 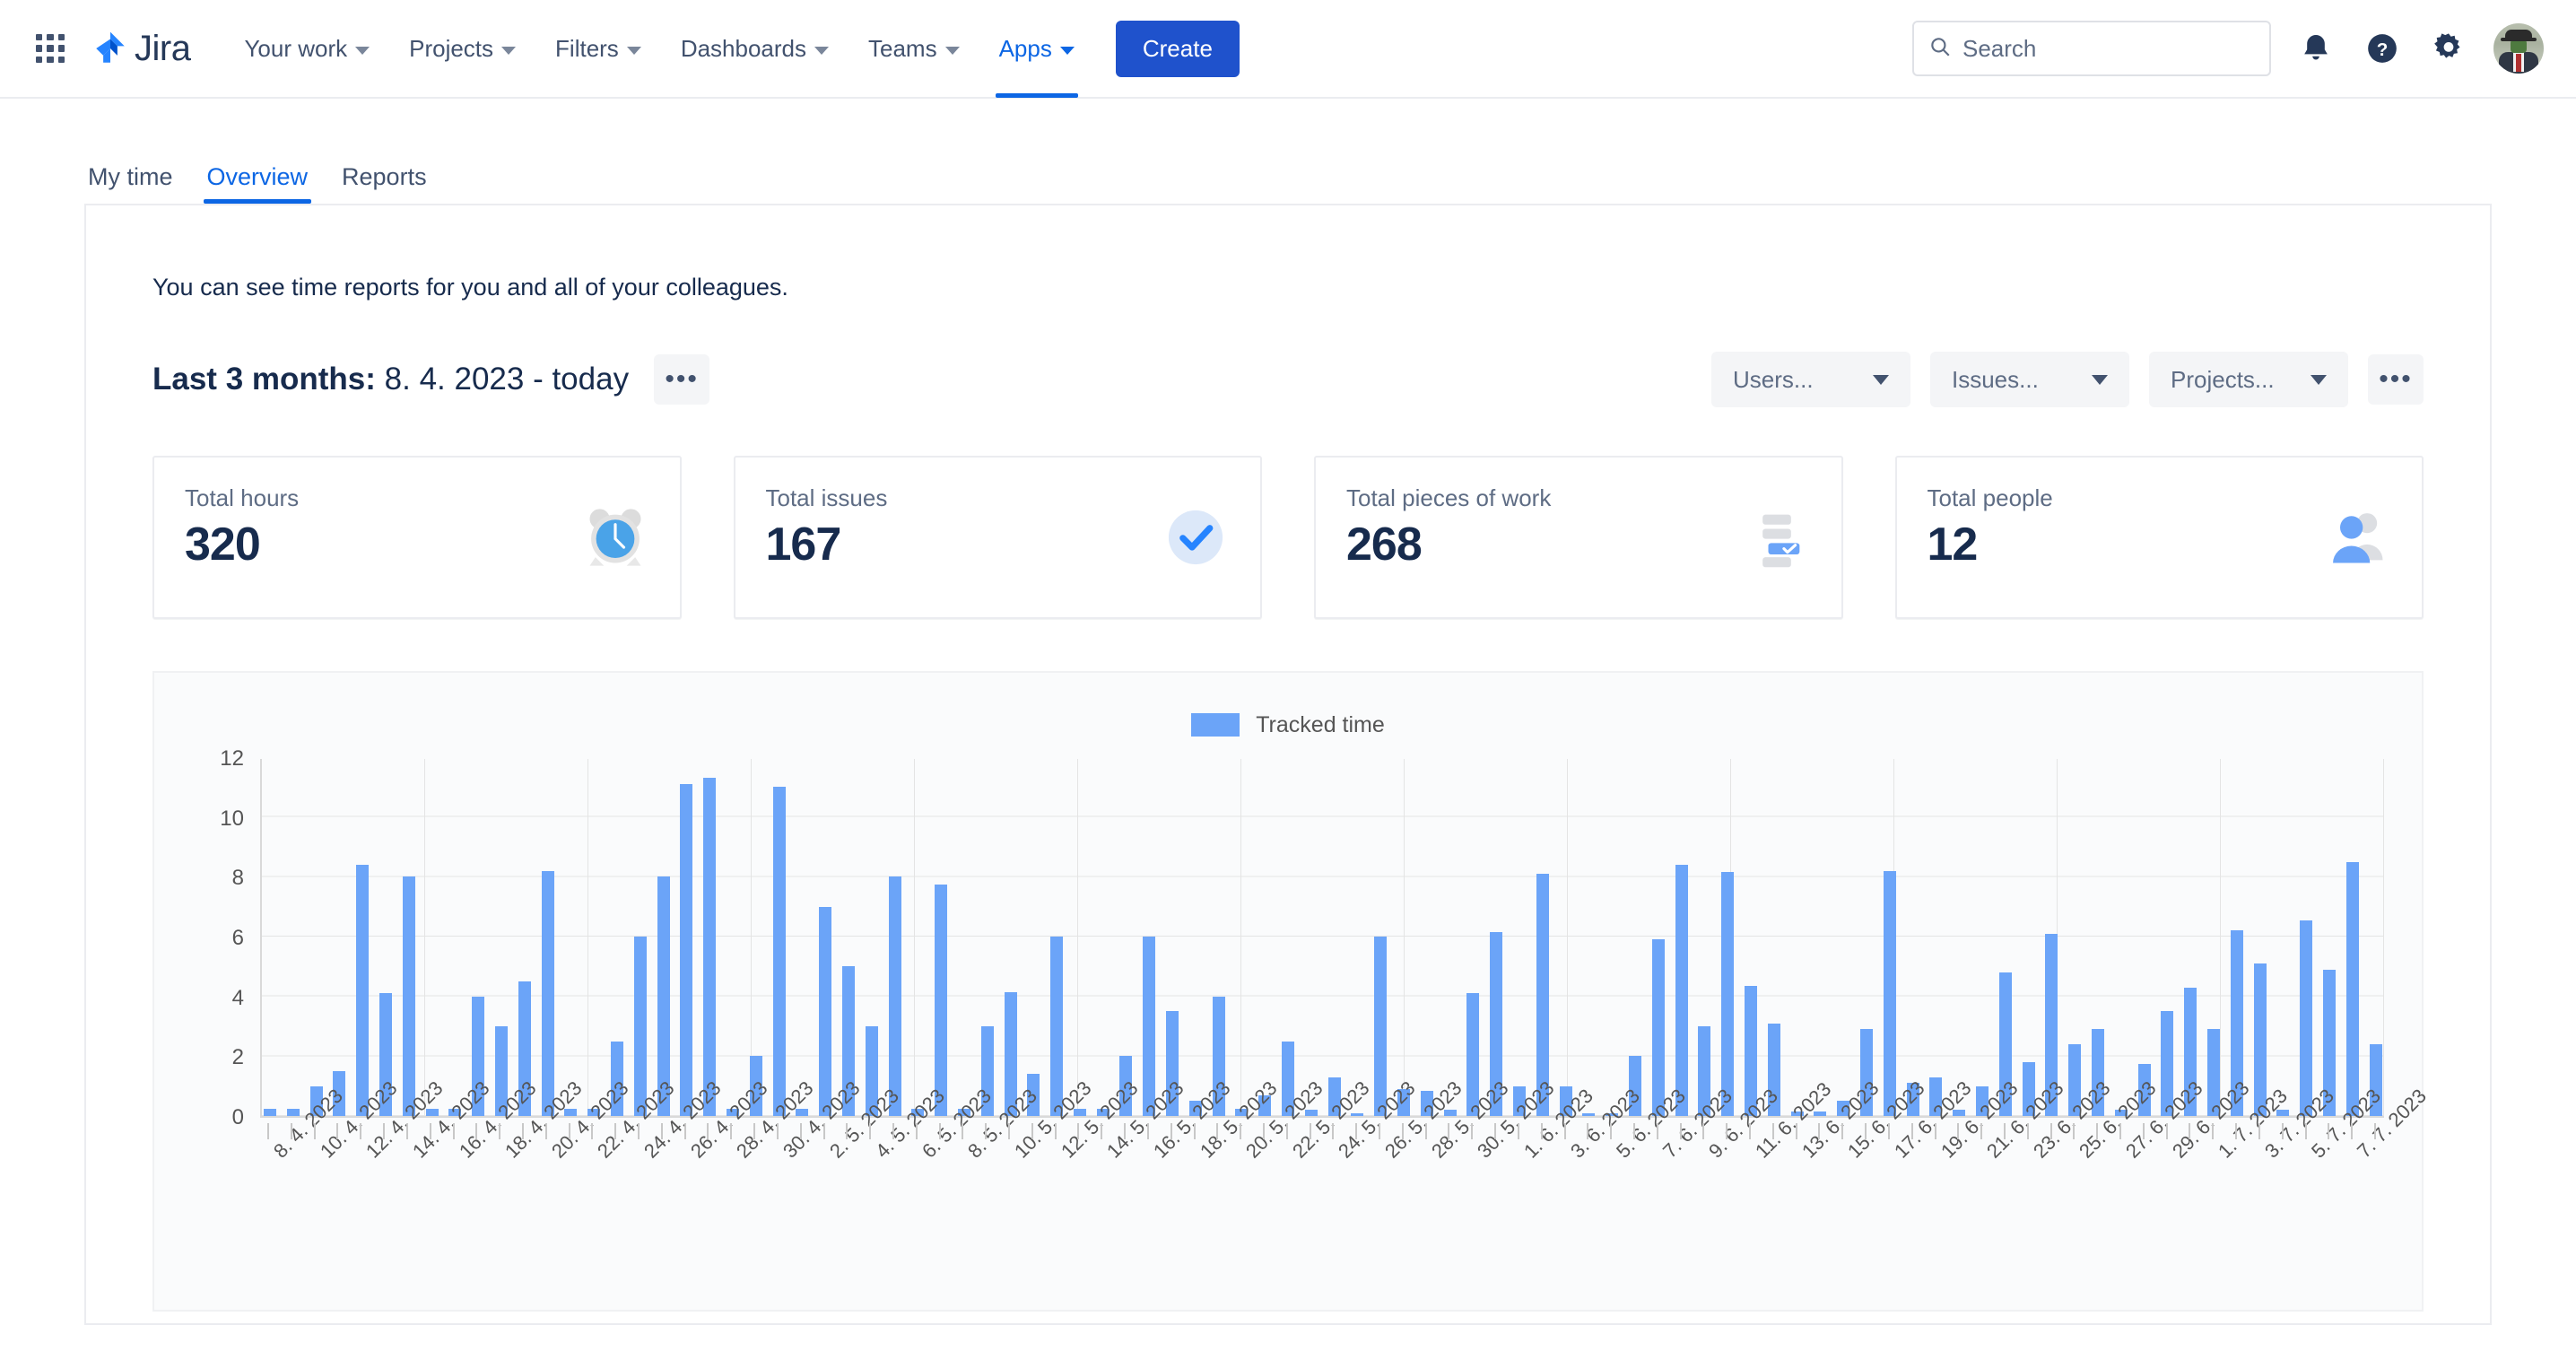 What do you see at coordinates (384, 181) in the screenshot?
I see `tab-reports: Reports` at bounding box center [384, 181].